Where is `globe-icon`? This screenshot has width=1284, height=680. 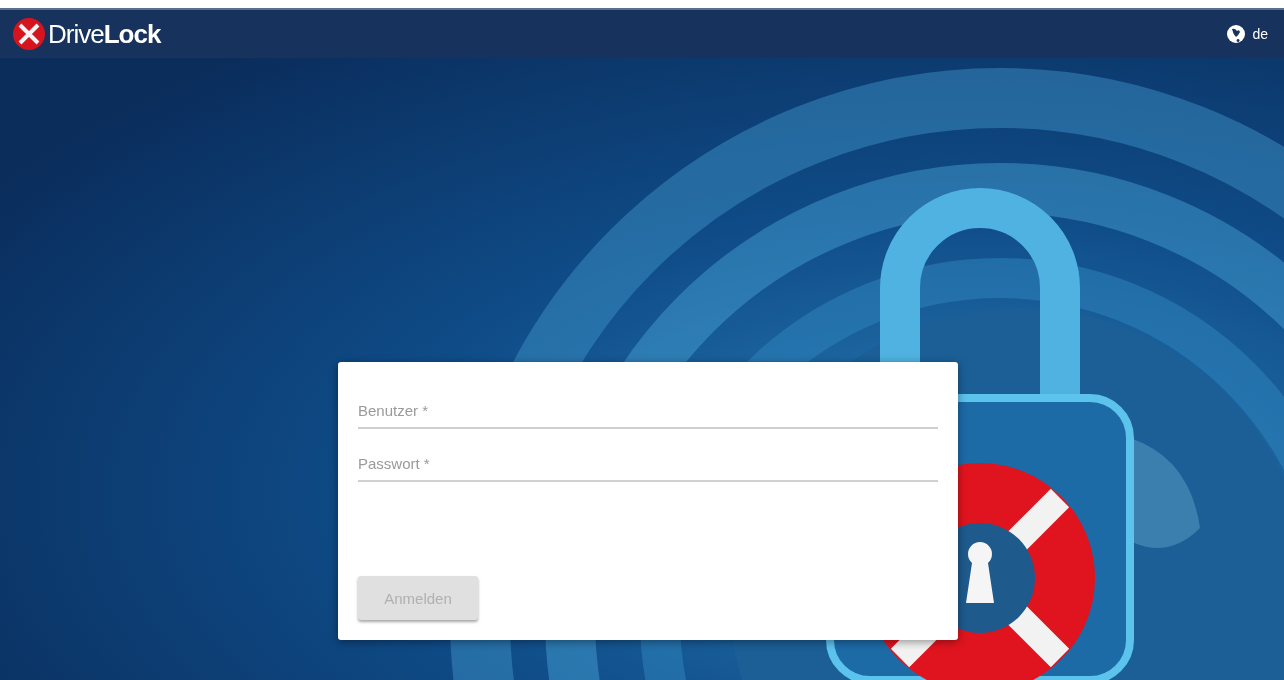 globe-icon is located at coordinates (1236, 34).